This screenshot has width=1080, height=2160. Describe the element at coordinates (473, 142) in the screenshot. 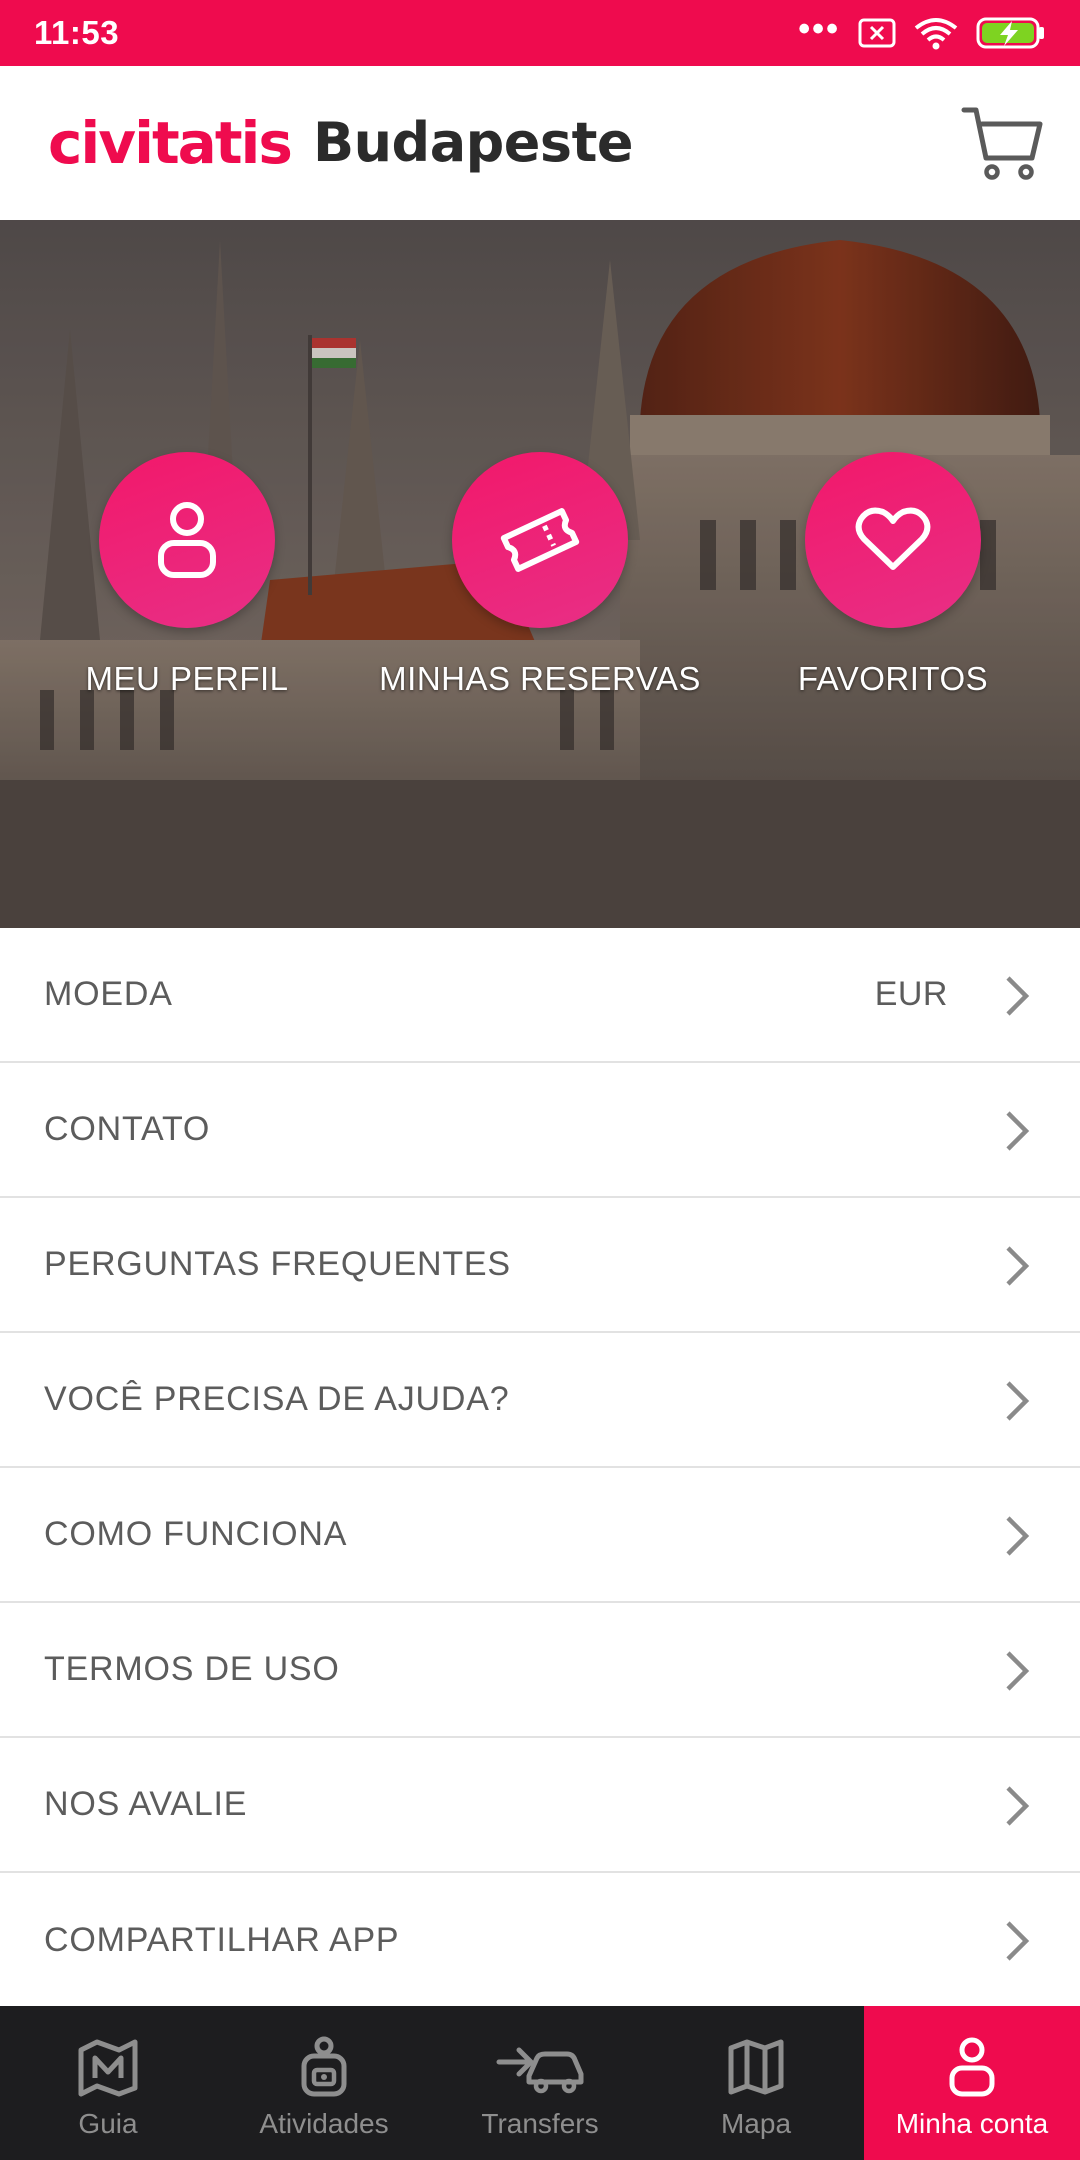

I see `city-title: Budapeste` at that location.